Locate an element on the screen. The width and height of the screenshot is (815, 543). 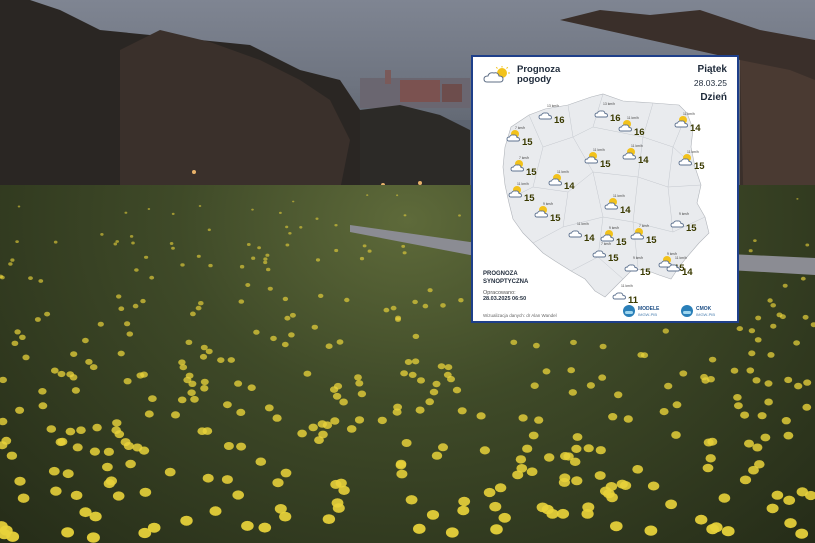
modele-logo-sub: IMGW-PIB is located at coordinates (648, 314).